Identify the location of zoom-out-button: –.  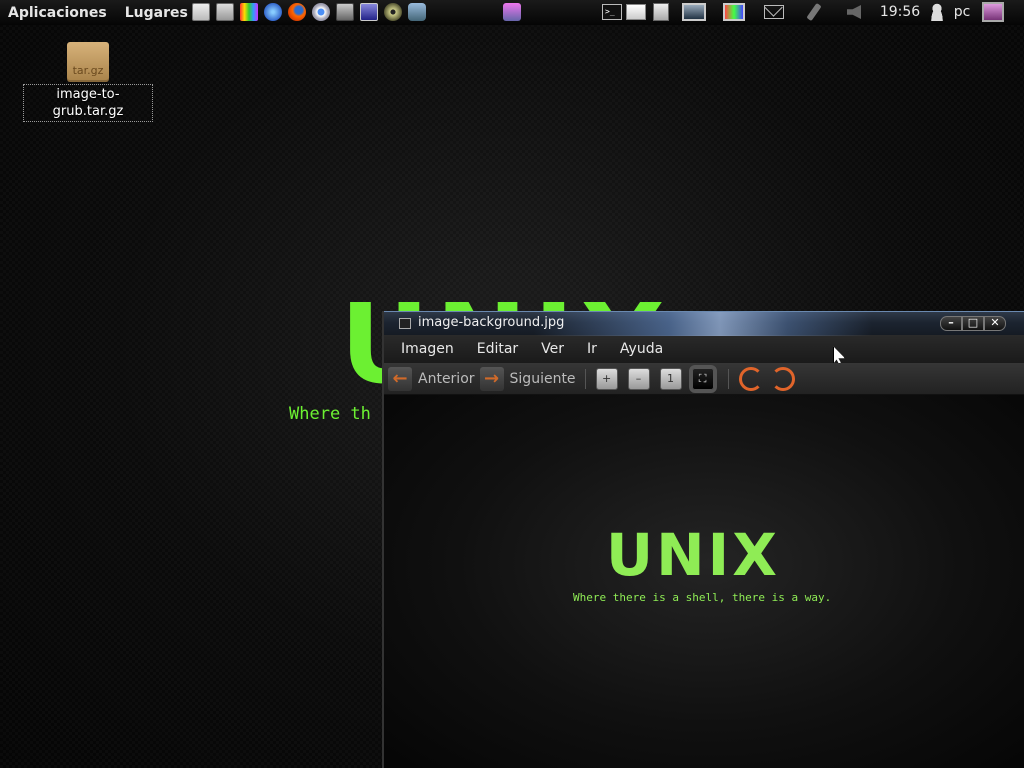
(638, 378).